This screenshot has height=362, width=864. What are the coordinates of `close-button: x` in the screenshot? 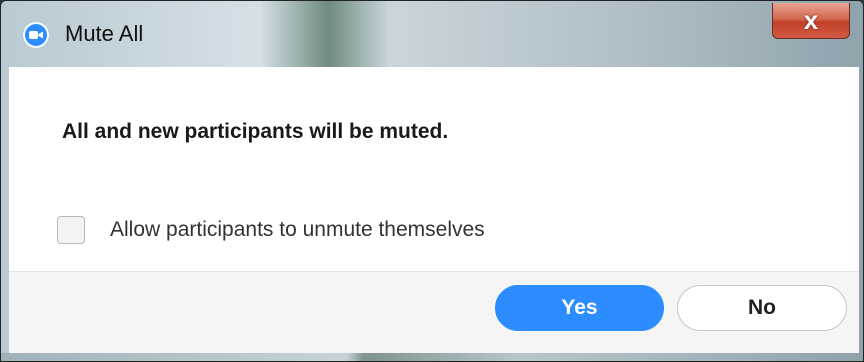 It's located at (811, 21).